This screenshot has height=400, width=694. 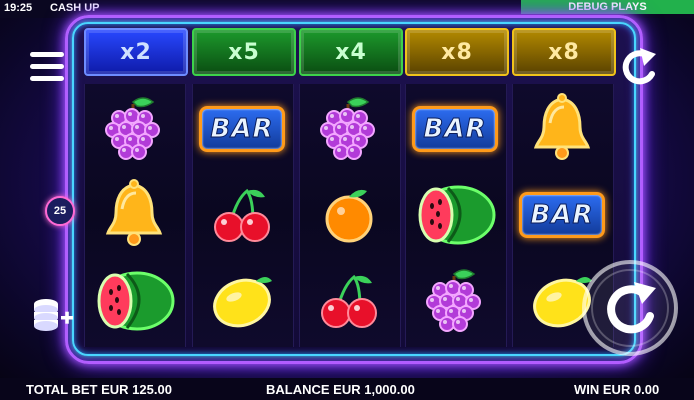 What do you see at coordinates (349, 215) in the screenshot?
I see `orange-symbol` at bounding box center [349, 215].